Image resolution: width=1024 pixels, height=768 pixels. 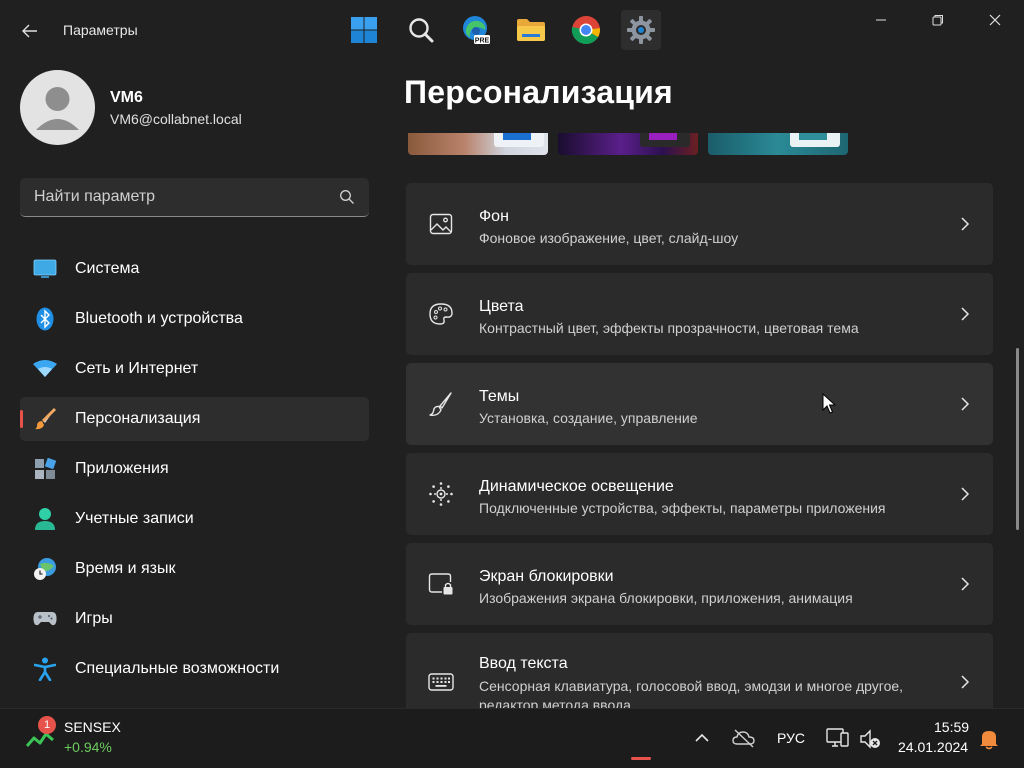 I want to click on lock-screen-icon, so click(x=441, y=584).